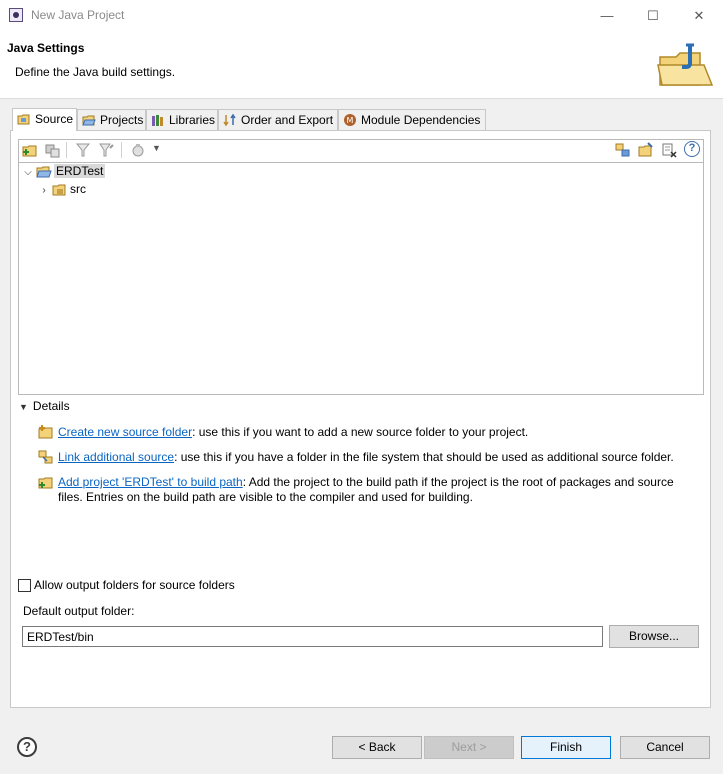 The image size is (723, 774). I want to click on tab-libraries: Libraries, so click(182, 119).